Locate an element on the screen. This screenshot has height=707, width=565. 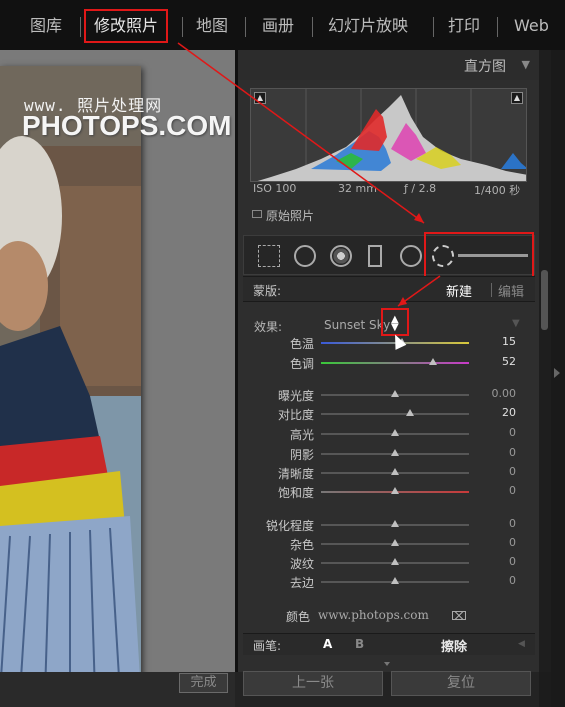
expand-right-panel-icon is located at coordinates (557, 373).